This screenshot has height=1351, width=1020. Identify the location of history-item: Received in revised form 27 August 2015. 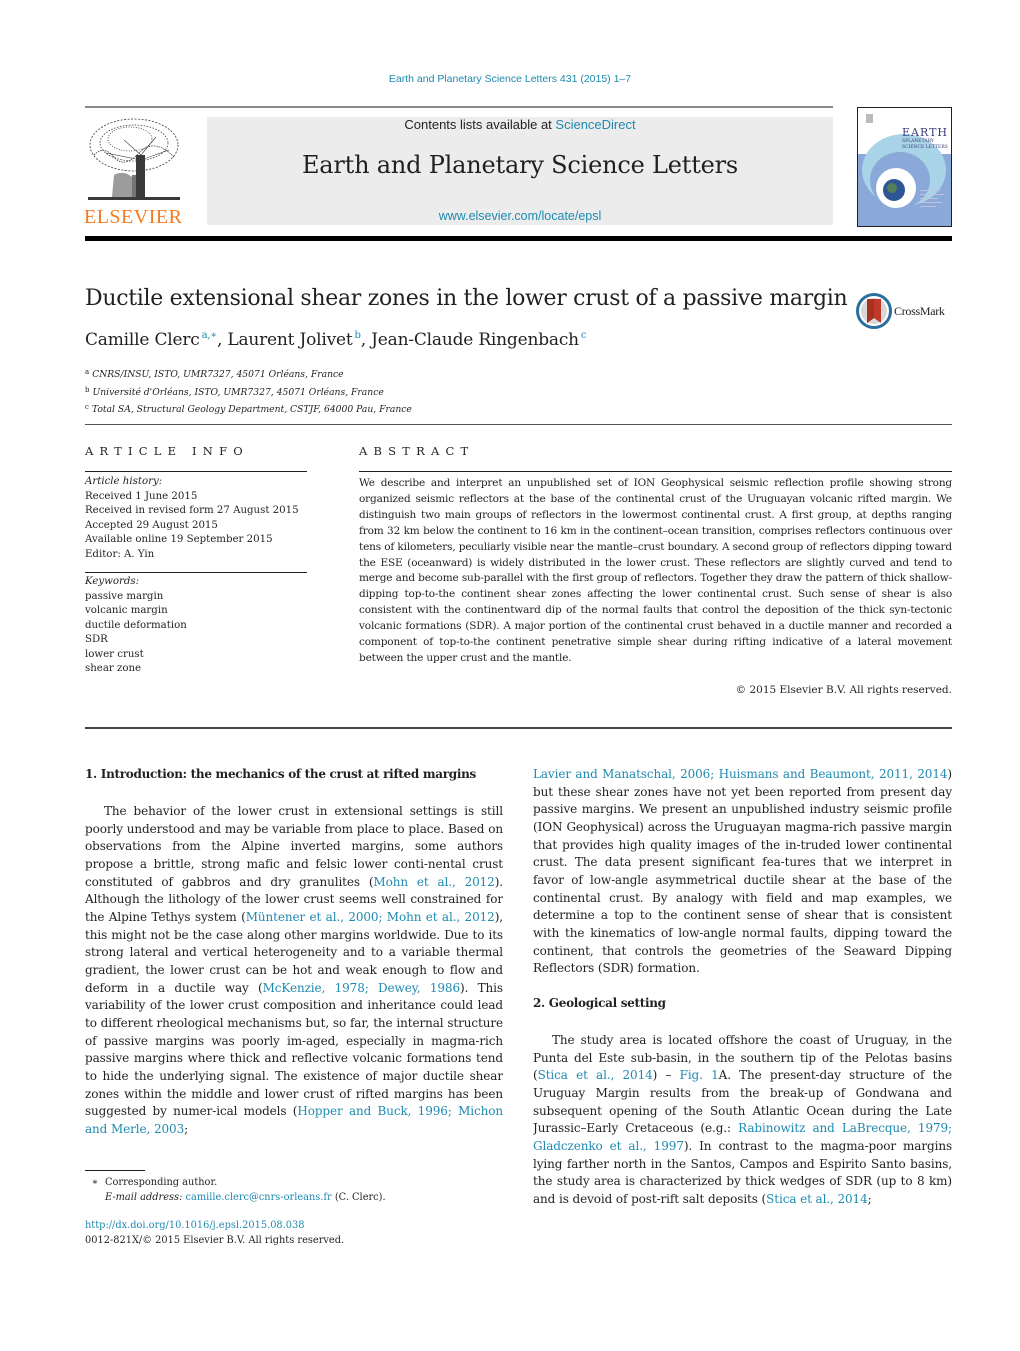
(192, 510).